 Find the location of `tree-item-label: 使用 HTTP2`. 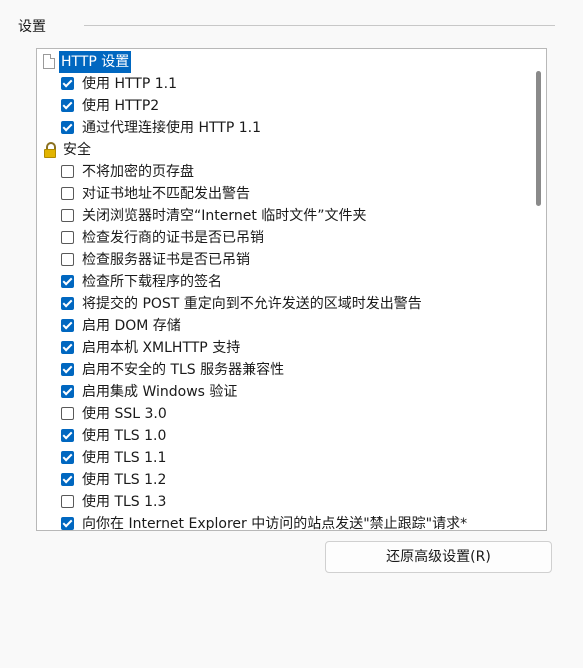

tree-item-label: 使用 HTTP2 is located at coordinates (121, 106).